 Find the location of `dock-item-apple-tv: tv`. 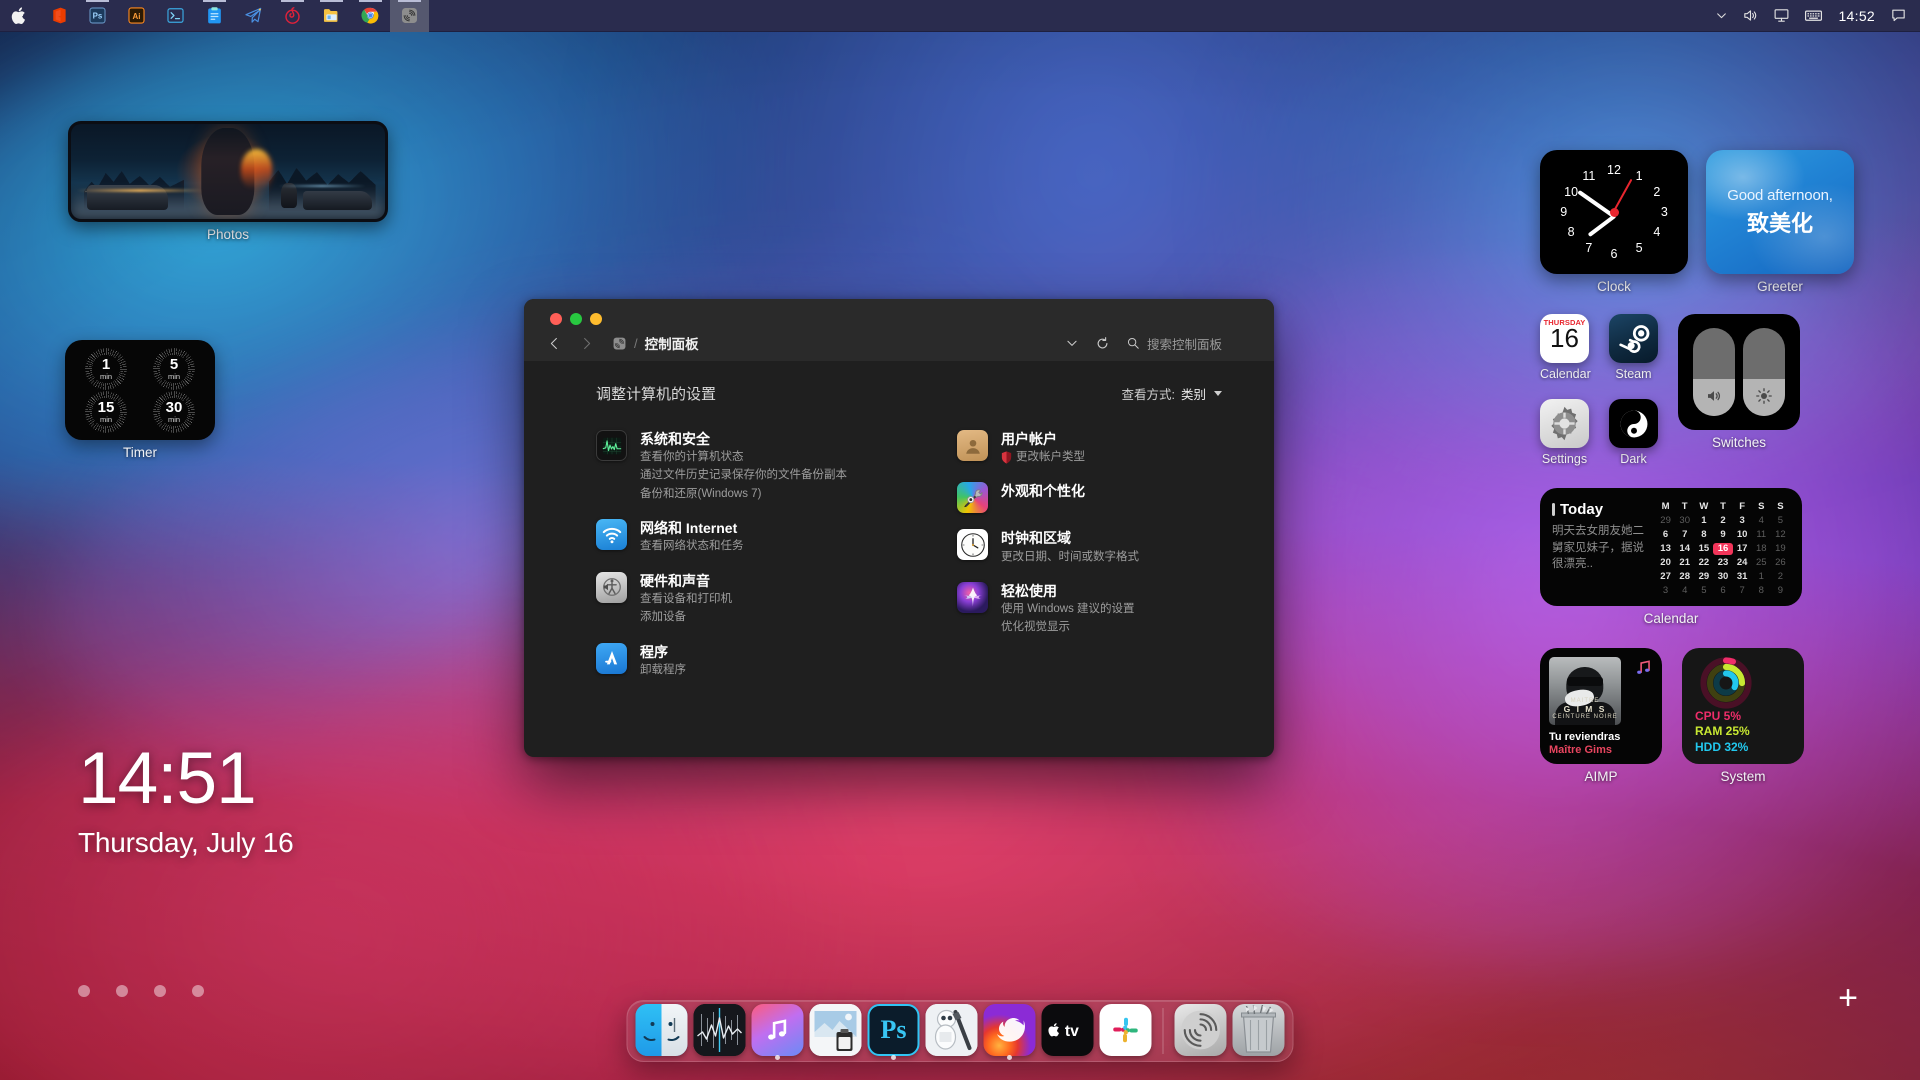

dock-item-apple-tv: tv is located at coordinates (1067, 1030).